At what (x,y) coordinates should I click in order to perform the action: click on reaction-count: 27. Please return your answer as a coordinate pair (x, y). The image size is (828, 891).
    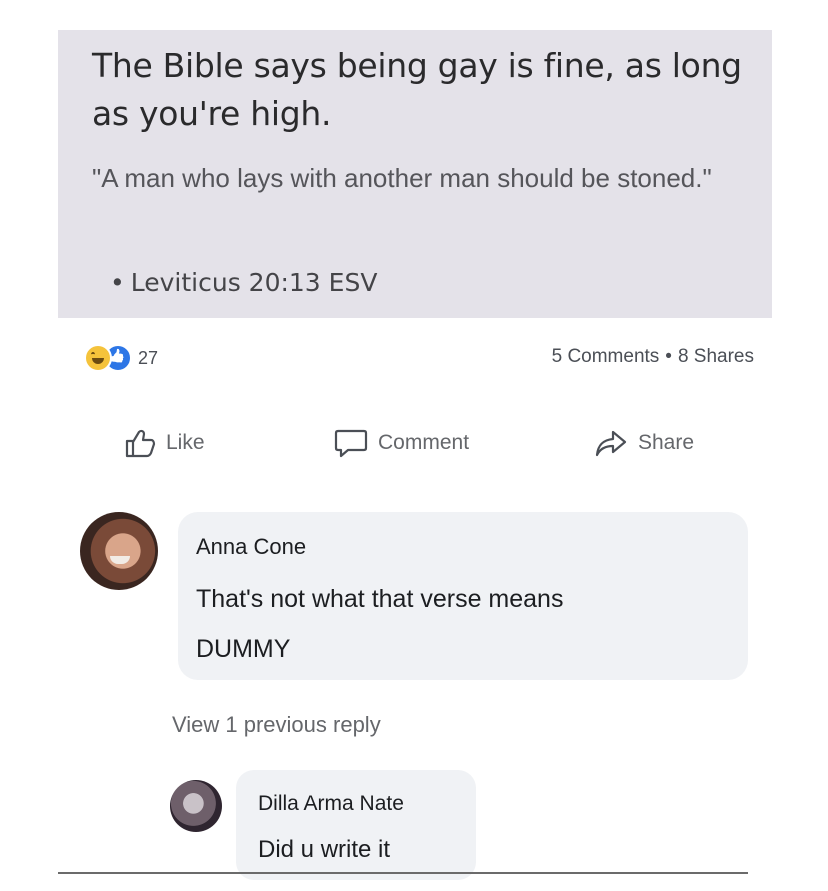
    Looking at the image, I should click on (148, 357).